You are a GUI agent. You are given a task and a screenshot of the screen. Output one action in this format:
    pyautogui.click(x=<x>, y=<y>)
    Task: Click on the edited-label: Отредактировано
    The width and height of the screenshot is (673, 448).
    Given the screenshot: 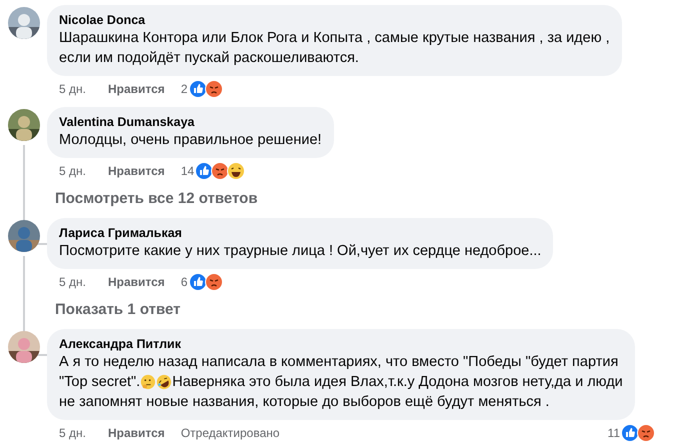 What is the action you would take?
    pyautogui.click(x=230, y=433)
    